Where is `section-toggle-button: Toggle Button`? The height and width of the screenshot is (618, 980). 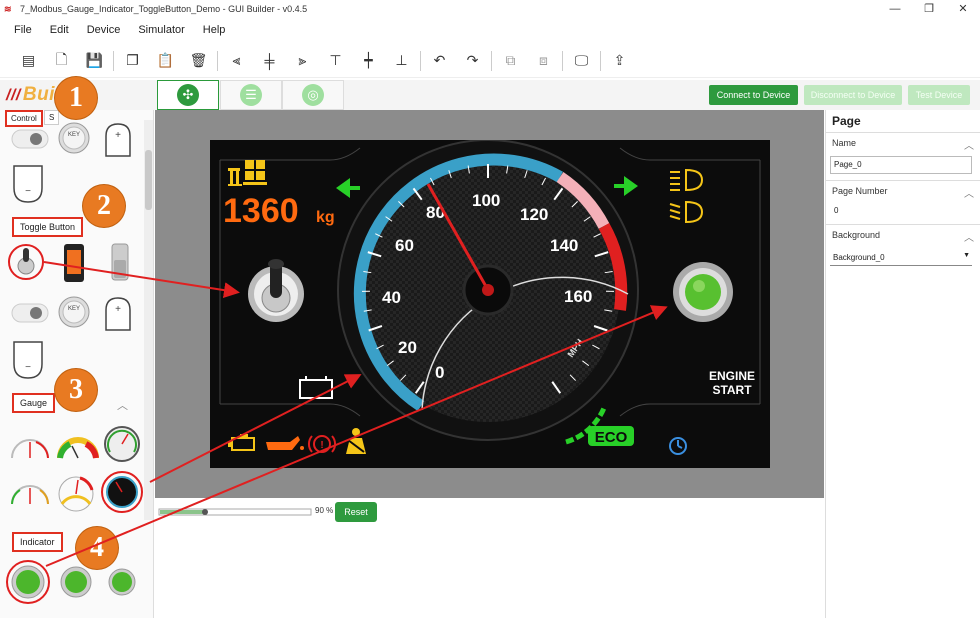 section-toggle-button: Toggle Button is located at coordinates (48, 227).